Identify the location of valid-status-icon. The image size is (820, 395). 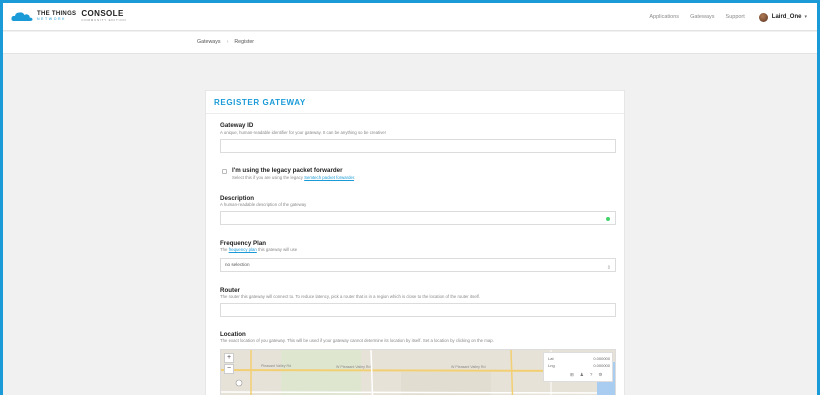
(608, 219).